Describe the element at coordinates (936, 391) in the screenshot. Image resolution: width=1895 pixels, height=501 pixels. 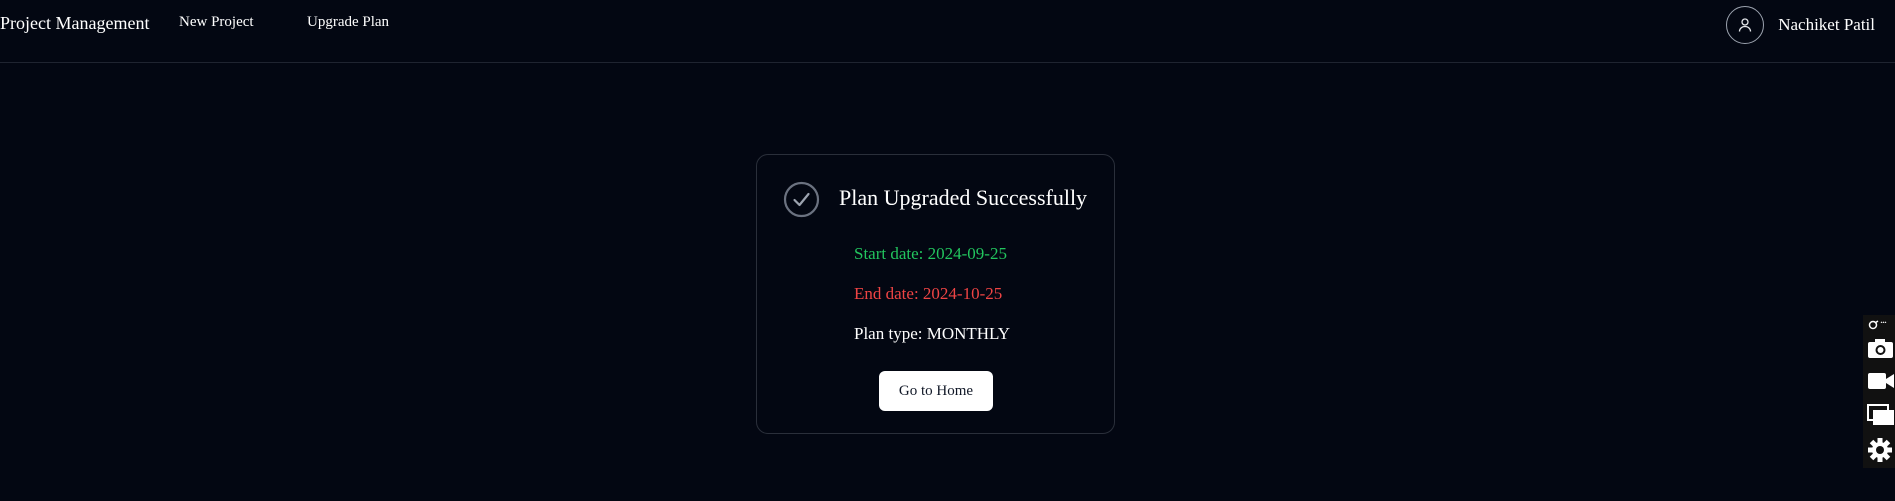
I see `go-to-home-button: Go to Home` at that location.